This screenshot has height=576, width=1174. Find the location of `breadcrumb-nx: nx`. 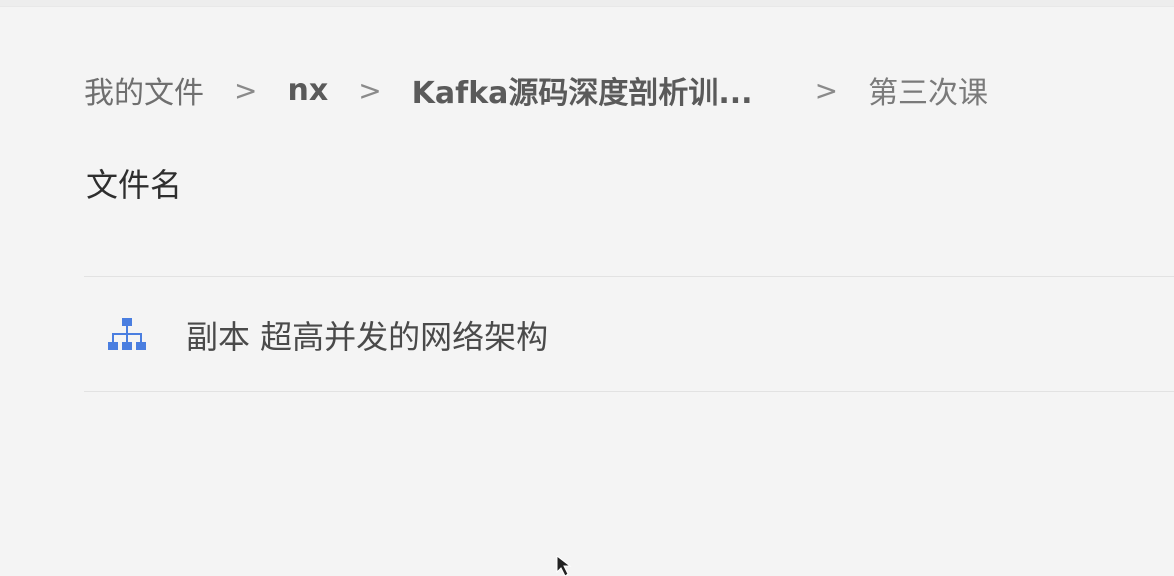

breadcrumb-nx: nx is located at coordinates (307, 90).